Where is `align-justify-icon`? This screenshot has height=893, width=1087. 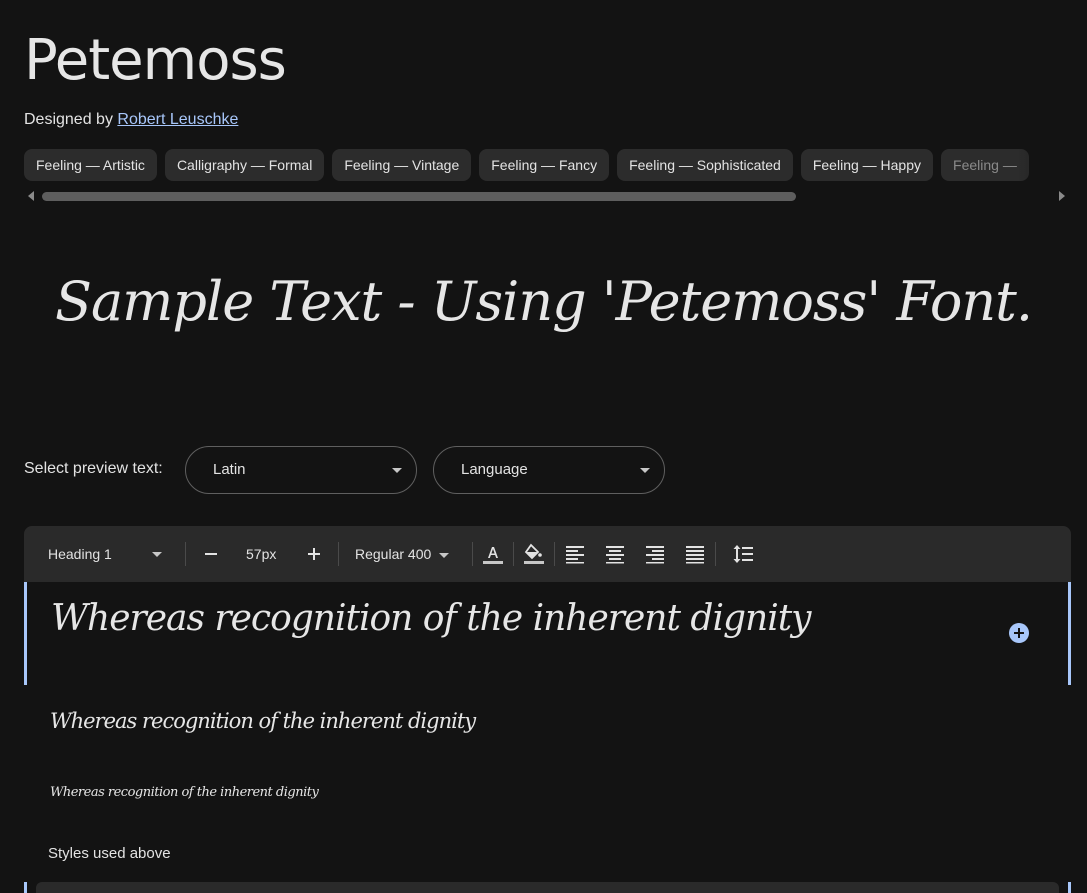 align-justify-icon is located at coordinates (695, 554).